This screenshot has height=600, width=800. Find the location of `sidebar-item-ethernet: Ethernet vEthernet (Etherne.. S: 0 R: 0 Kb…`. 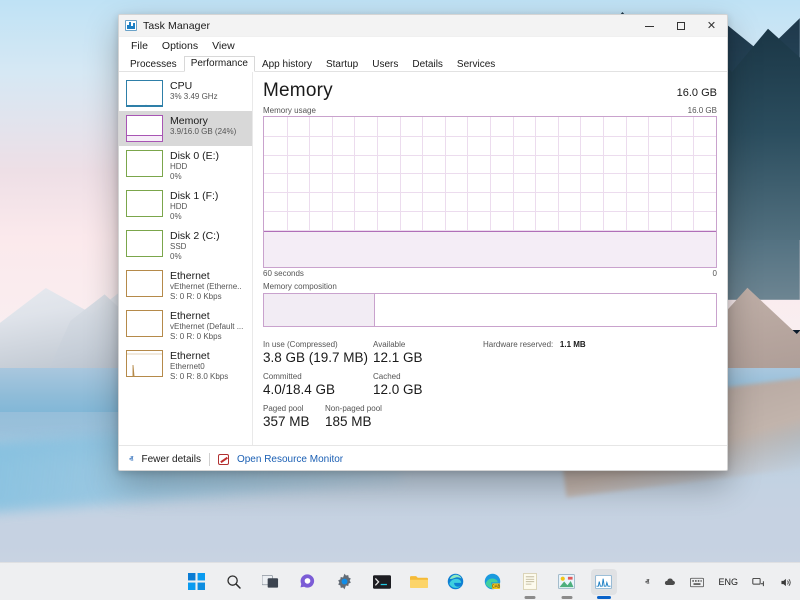

sidebar-item-ethernet: Ethernet vEthernet (Etherne.. S: 0 R: 0 Kb… is located at coordinates (185, 286).